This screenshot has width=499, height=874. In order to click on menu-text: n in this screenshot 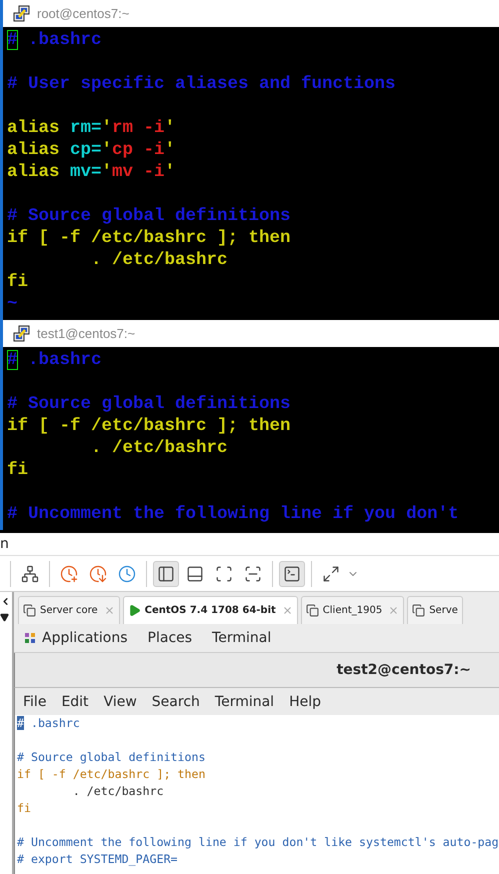, I will do `click(4, 544)`.